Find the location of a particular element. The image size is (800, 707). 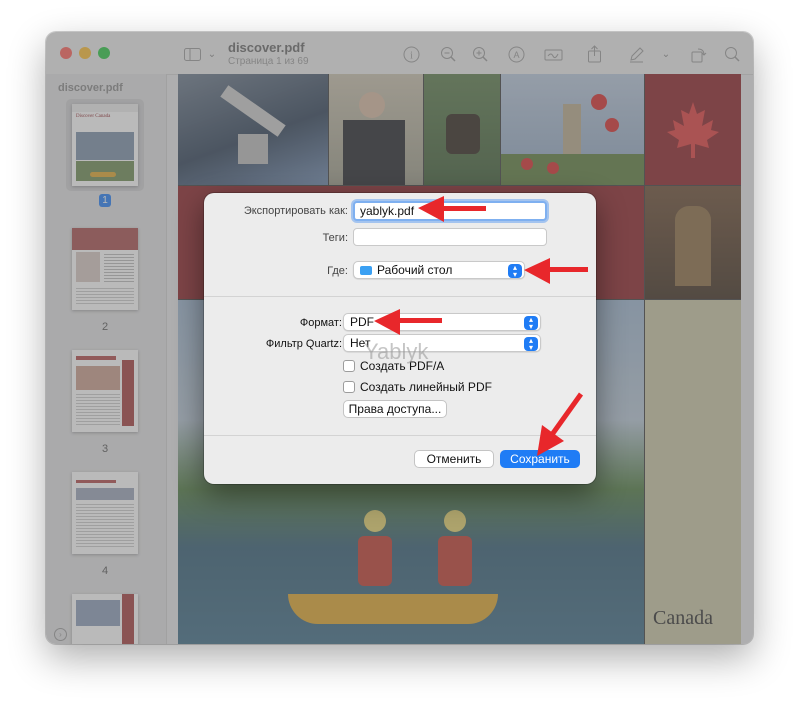

arrow-format is located at coordinates (408, 322).